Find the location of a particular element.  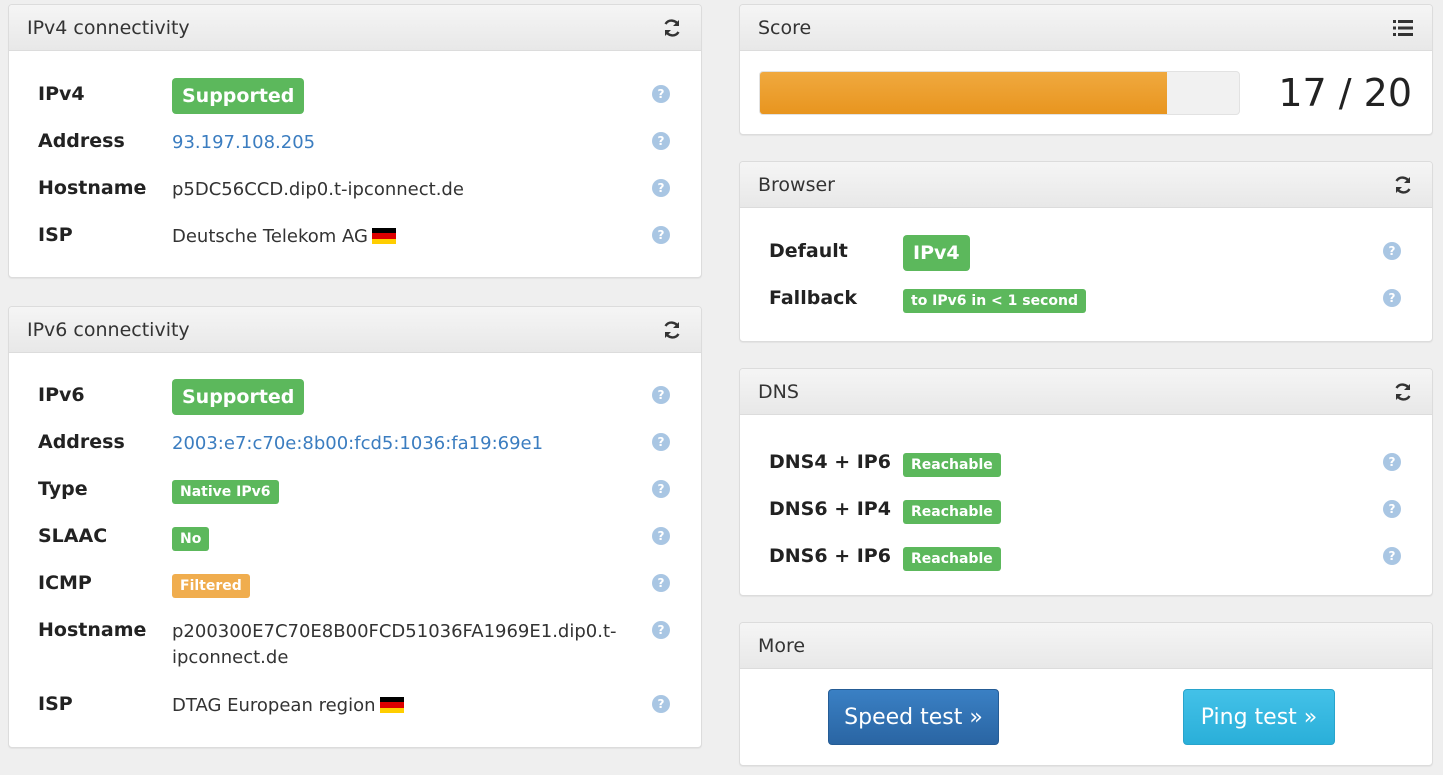

browser-row-fallback: Fallback to IPv6 in < 1 second ? is located at coordinates (1086, 298).